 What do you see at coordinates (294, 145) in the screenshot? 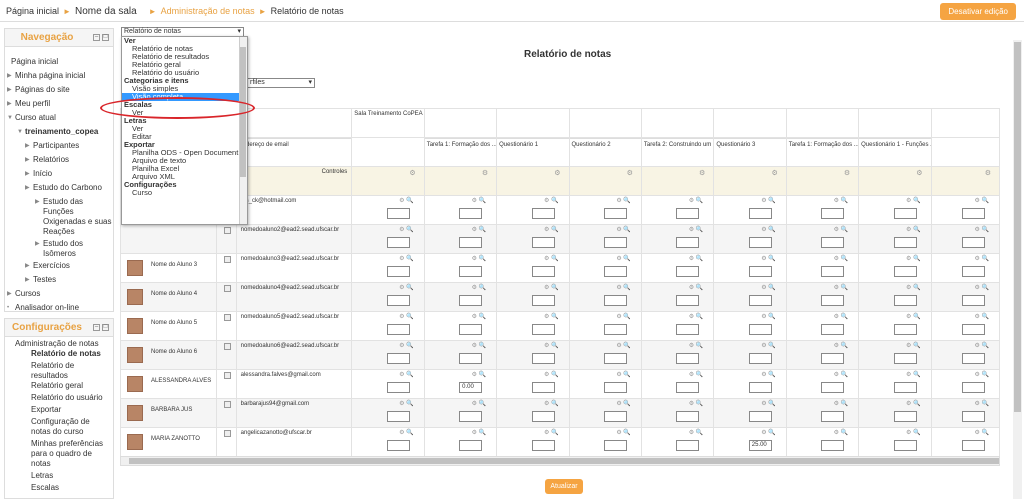
I see `email-column-header: Endereço de email` at bounding box center [294, 145].